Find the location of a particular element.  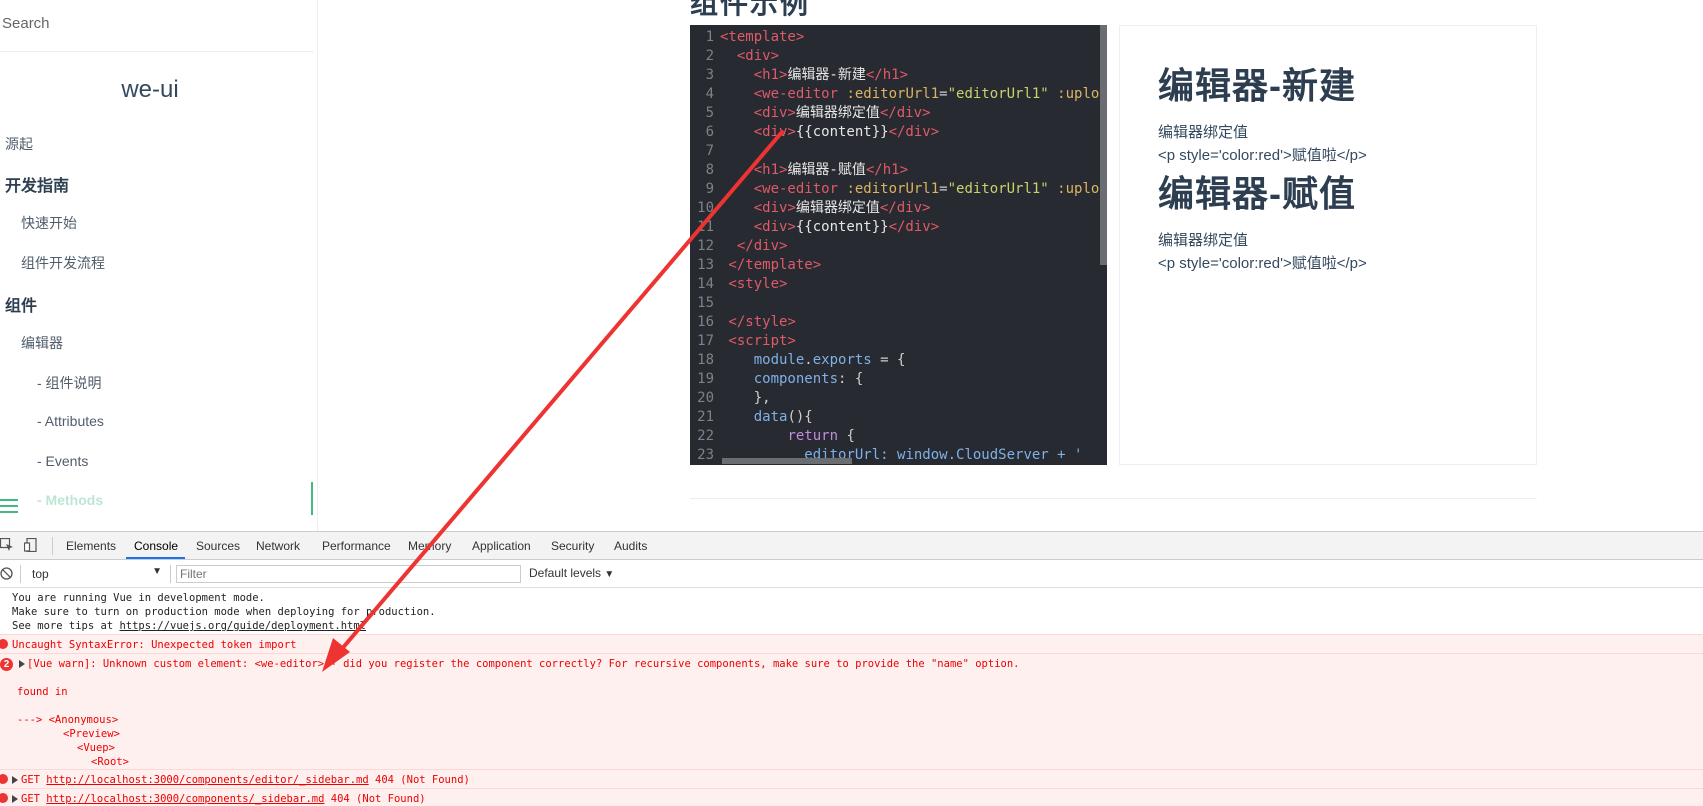

console-filter-input is located at coordinates (348, 574).